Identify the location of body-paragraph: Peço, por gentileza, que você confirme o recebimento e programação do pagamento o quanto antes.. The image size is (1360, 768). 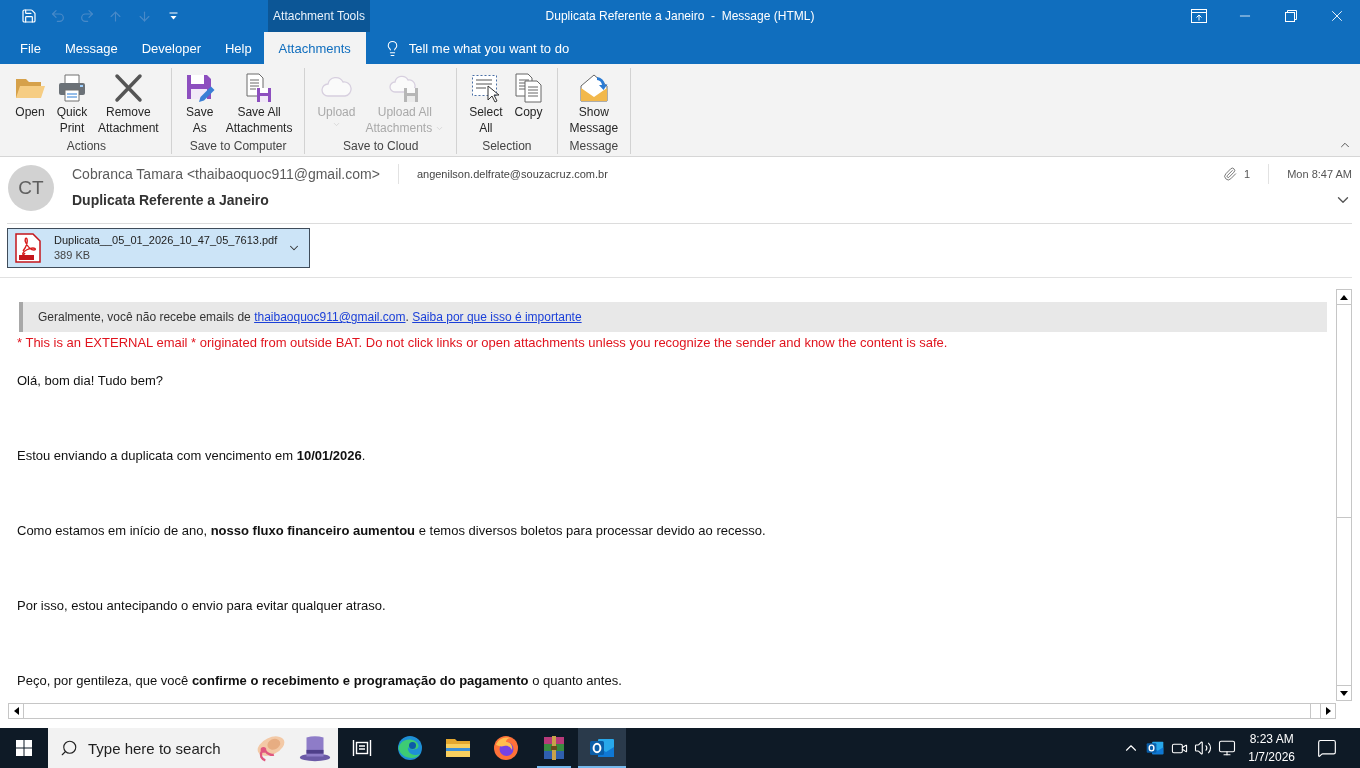
(320, 681).